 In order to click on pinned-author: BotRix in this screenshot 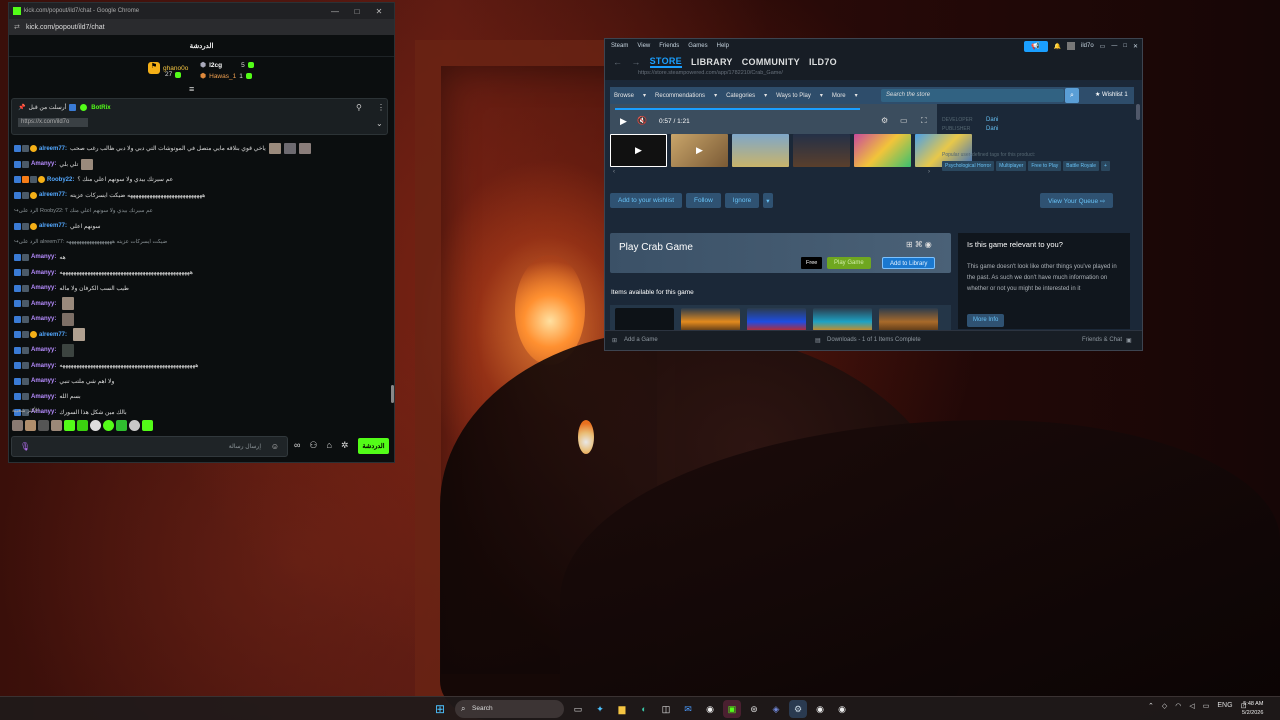, I will do `click(100, 108)`.